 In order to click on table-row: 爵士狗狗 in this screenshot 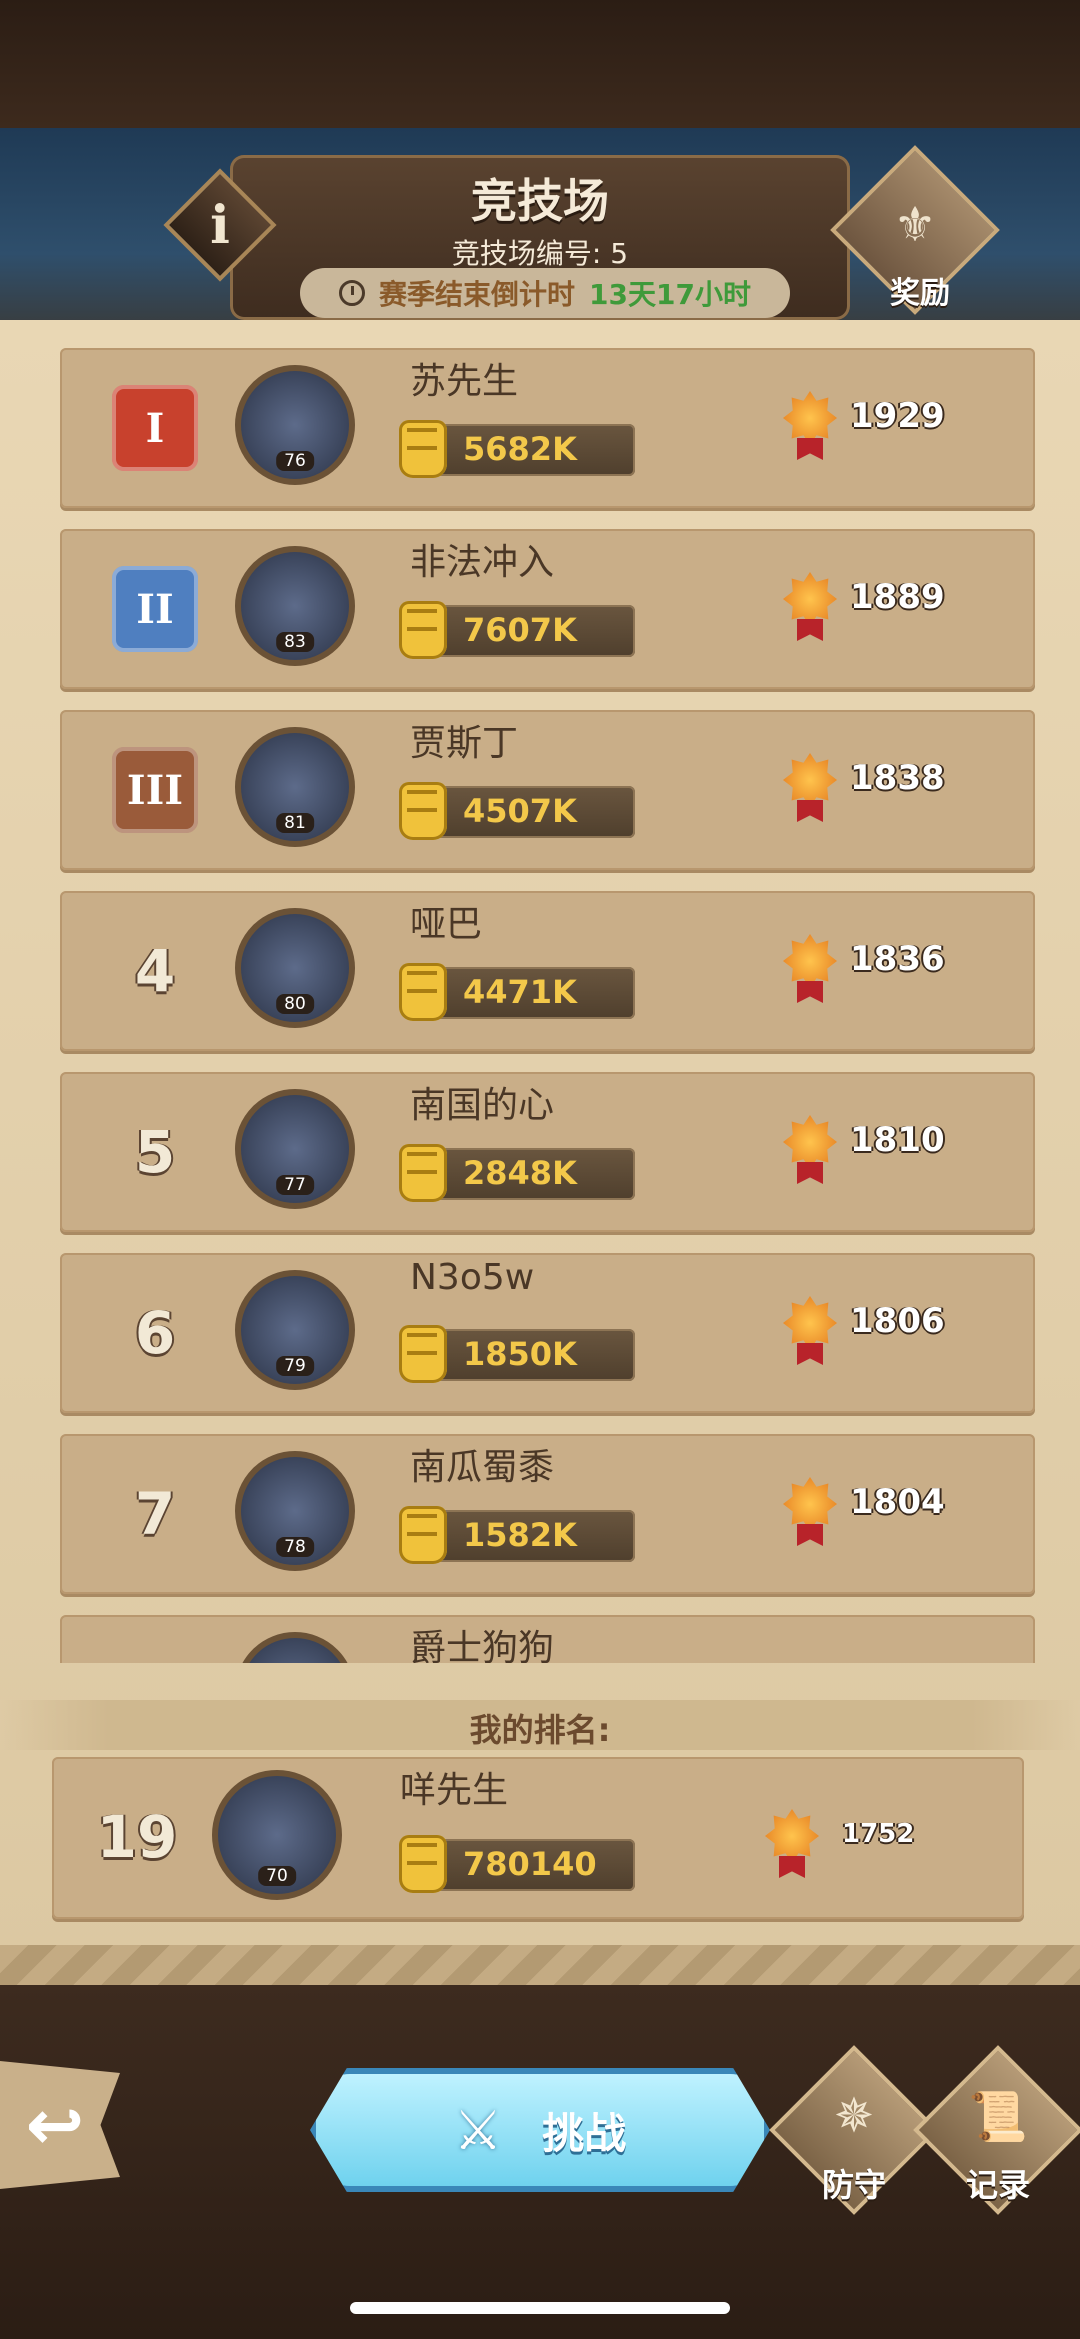, I will do `click(547, 1639)`.